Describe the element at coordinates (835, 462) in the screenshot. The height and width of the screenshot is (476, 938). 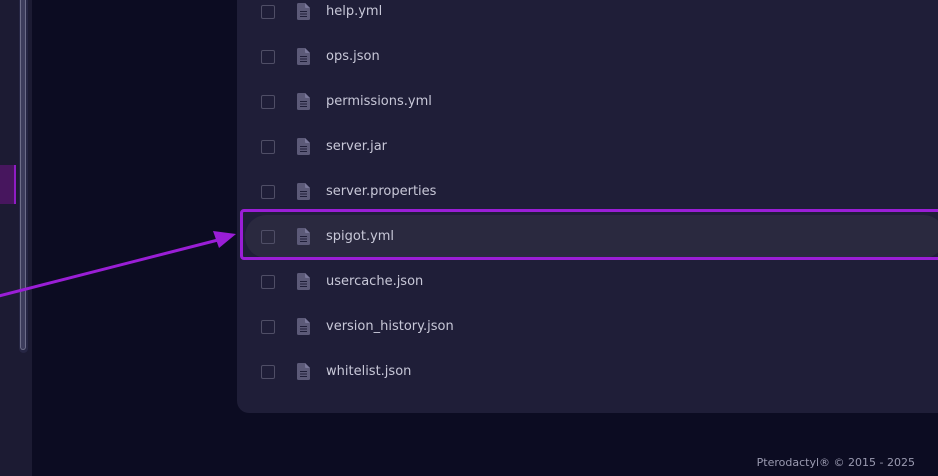
I see `footer-copyright: Pterodactyl® © 2015 - 2025` at that location.